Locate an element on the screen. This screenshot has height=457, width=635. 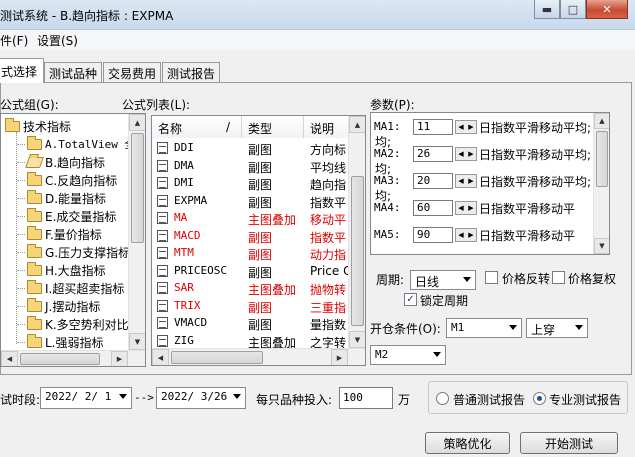
list-item: MACD 副图 指数平 is located at coordinates (251, 237).